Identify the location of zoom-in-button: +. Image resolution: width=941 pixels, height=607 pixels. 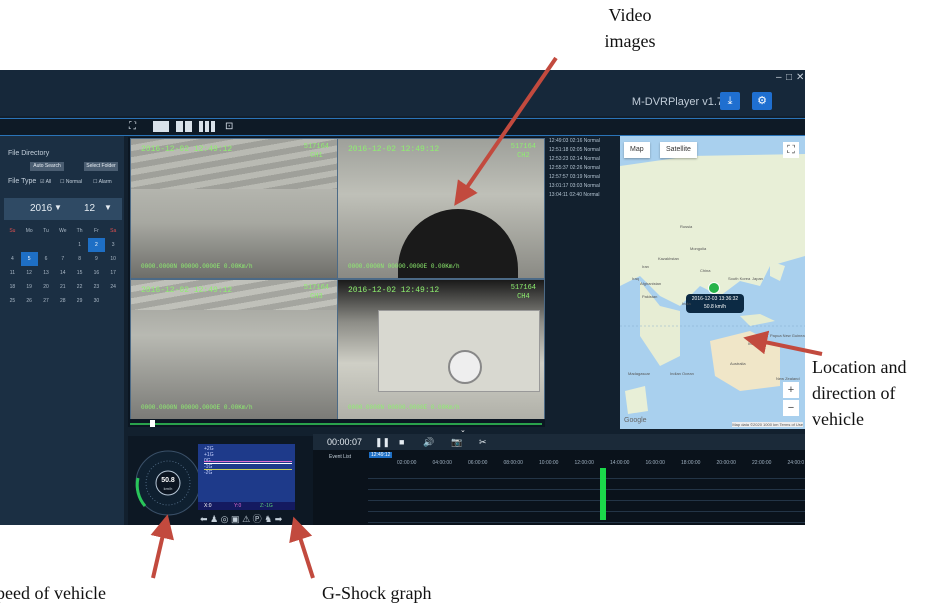
(791, 390).